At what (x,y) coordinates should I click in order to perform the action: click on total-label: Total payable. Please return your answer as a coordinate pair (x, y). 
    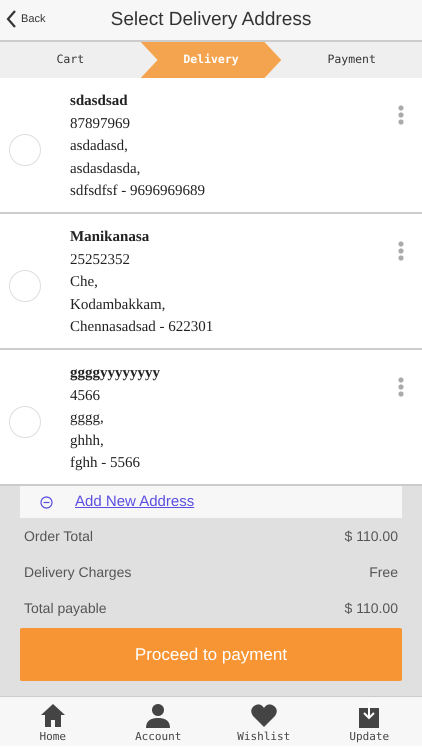
    Looking at the image, I should click on (65, 608).